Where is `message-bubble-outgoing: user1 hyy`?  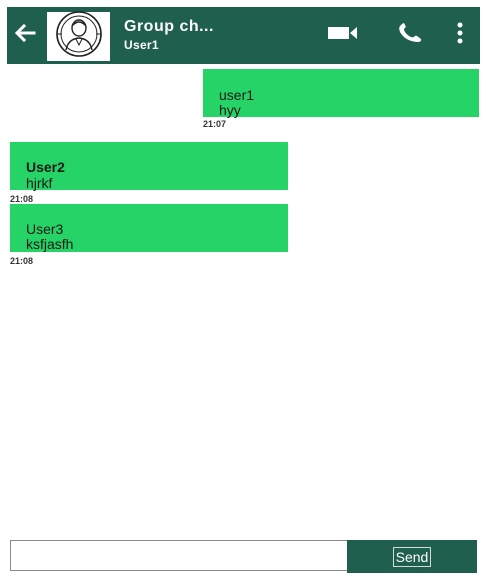 message-bubble-outgoing: user1 hyy is located at coordinates (341, 93).